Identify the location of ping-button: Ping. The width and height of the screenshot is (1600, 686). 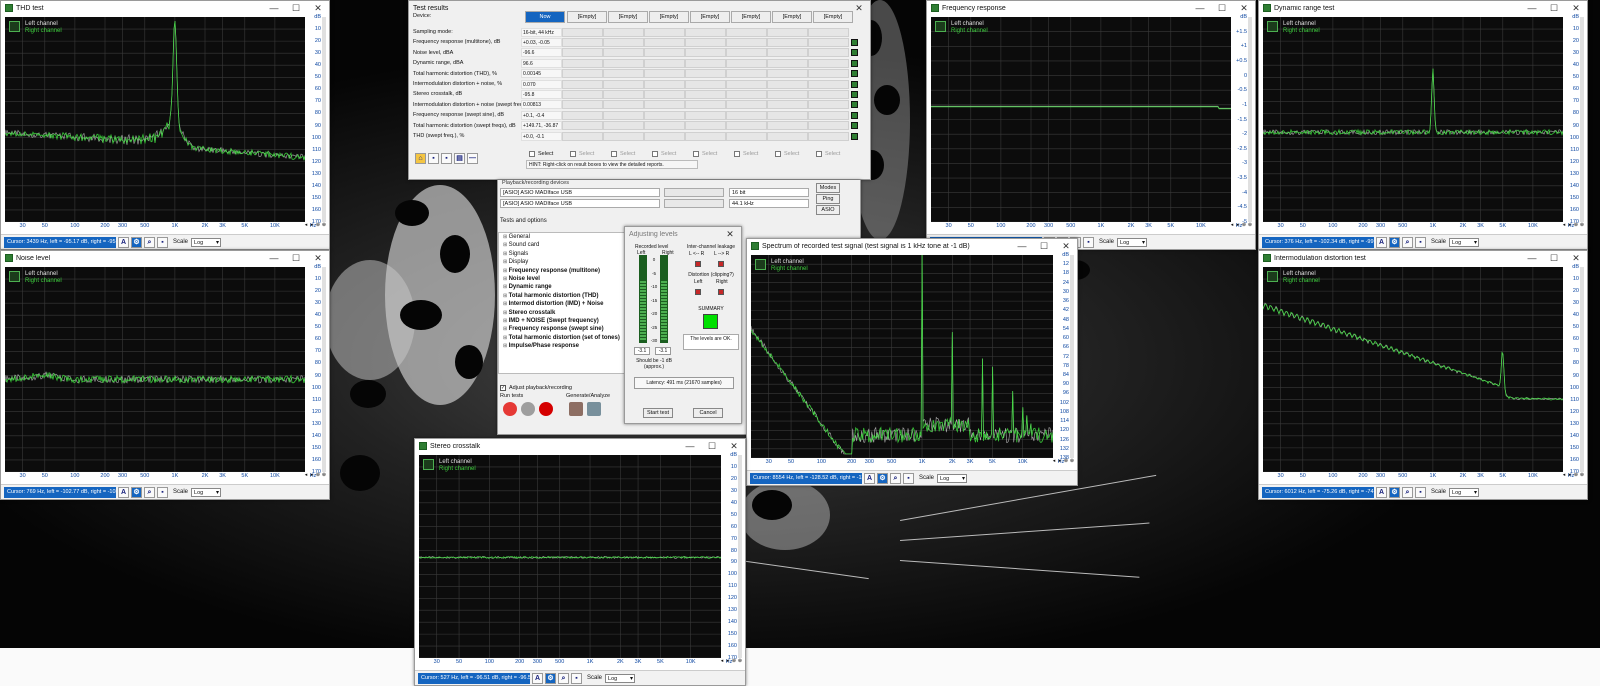
(828, 199).